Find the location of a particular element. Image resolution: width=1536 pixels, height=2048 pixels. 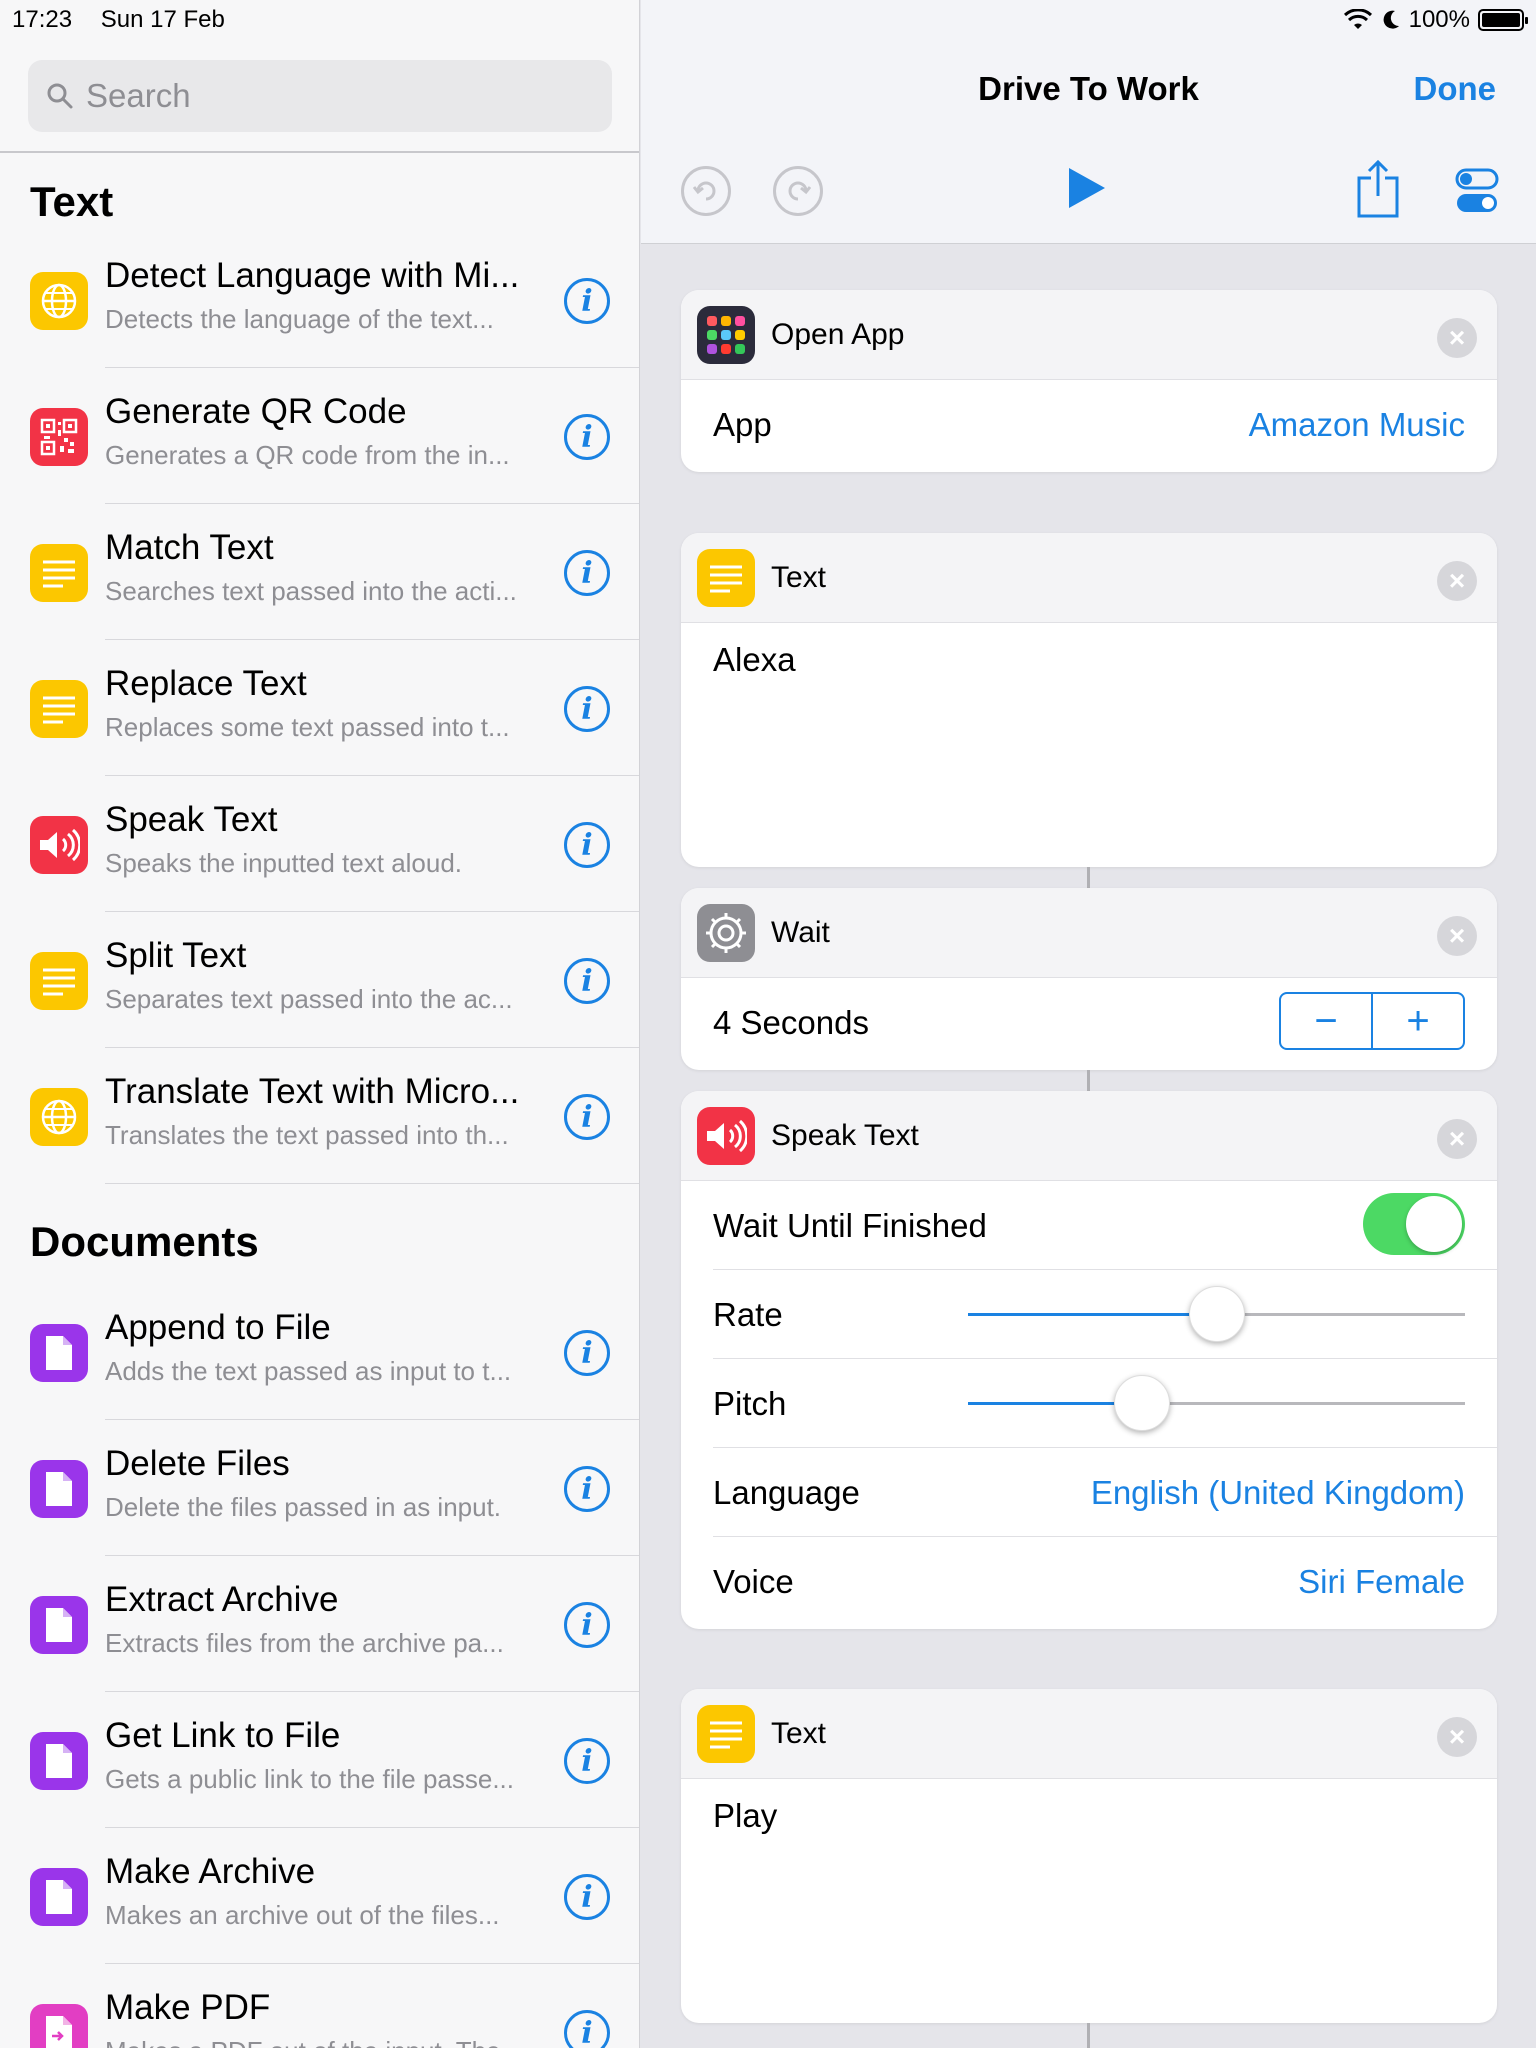

language-label: Language is located at coordinates (786, 1492).